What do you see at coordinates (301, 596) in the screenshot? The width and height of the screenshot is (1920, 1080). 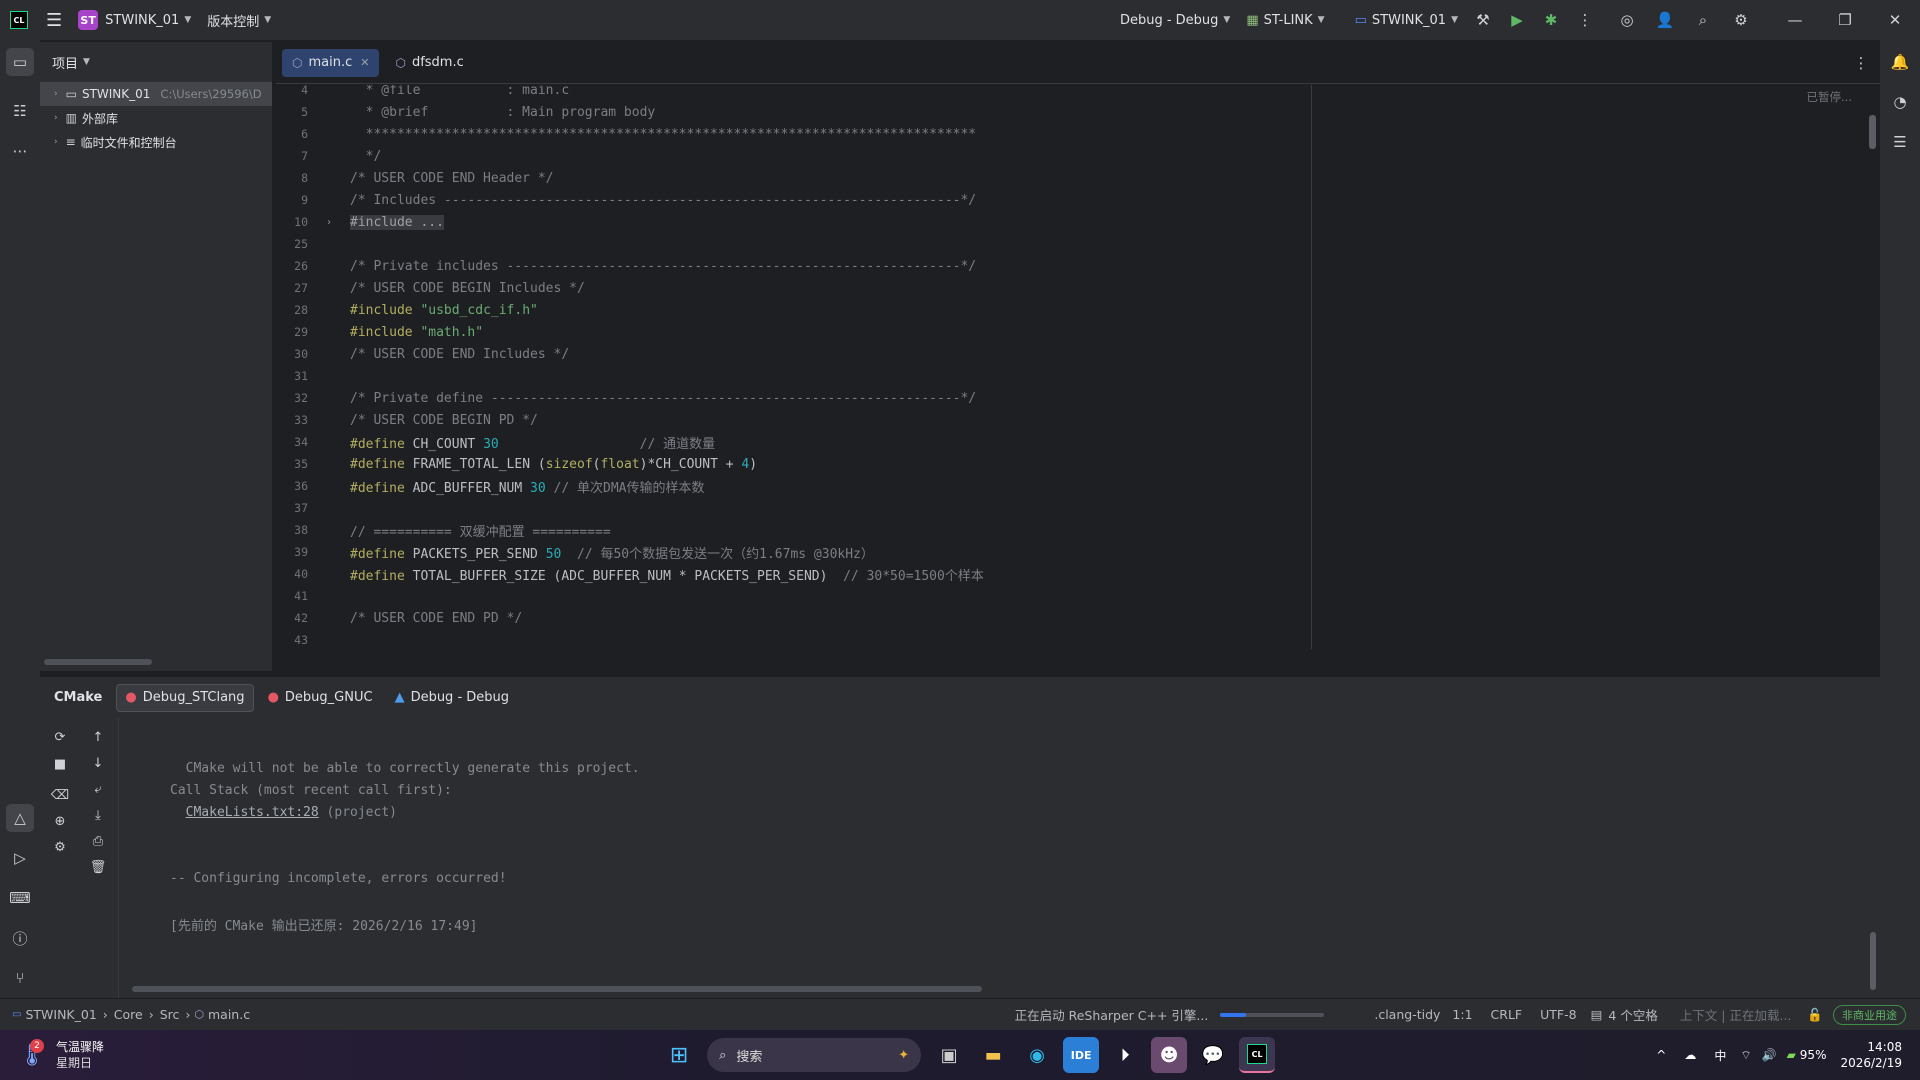 I see `line-number: 41` at bounding box center [301, 596].